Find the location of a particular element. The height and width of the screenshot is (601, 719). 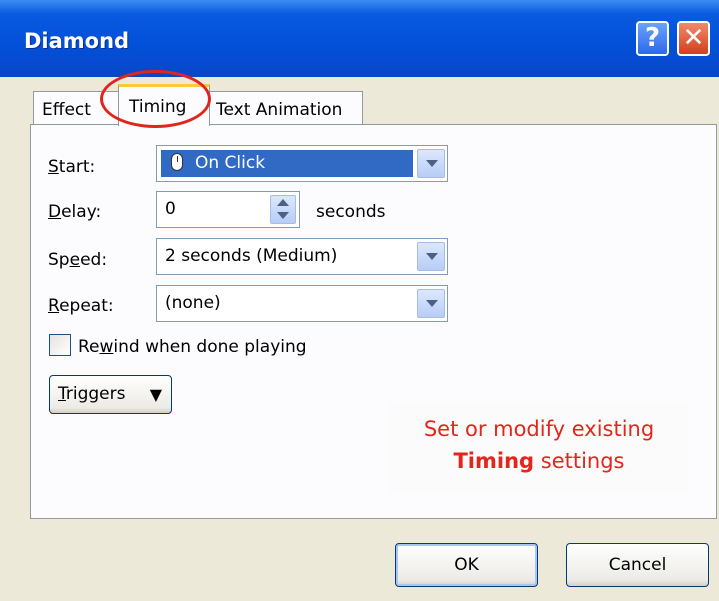

tab-text-animation-label: Text Animation is located at coordinates (279, 110).